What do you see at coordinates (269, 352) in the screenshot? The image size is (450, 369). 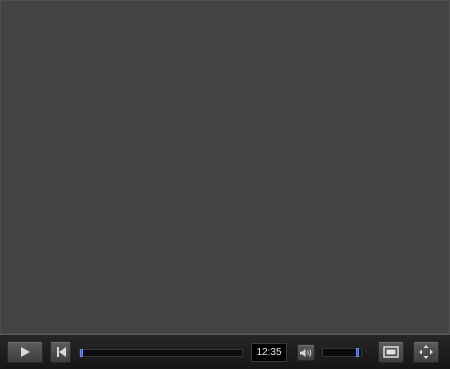 I see `time-display: 12:35` at bounding box center [269, 352].